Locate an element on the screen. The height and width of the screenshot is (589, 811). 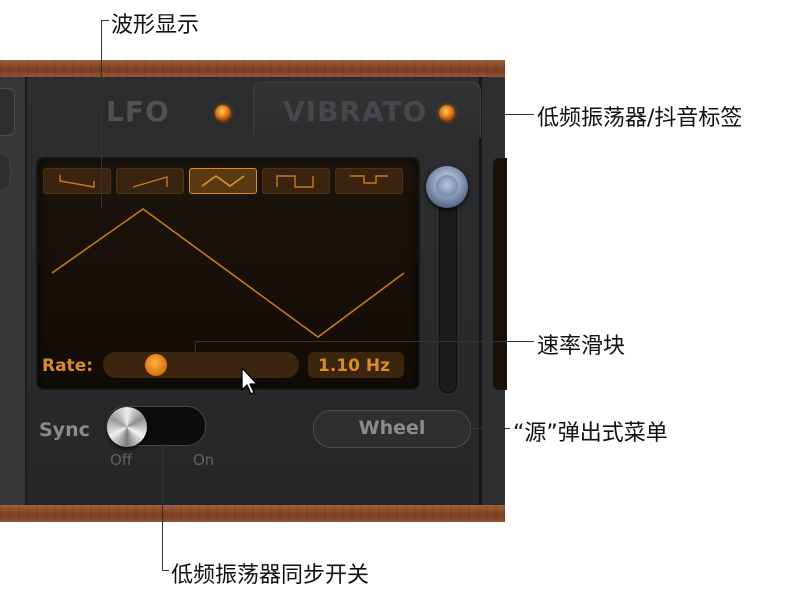
callout-line-waveform is located at coordinates (101, 114).